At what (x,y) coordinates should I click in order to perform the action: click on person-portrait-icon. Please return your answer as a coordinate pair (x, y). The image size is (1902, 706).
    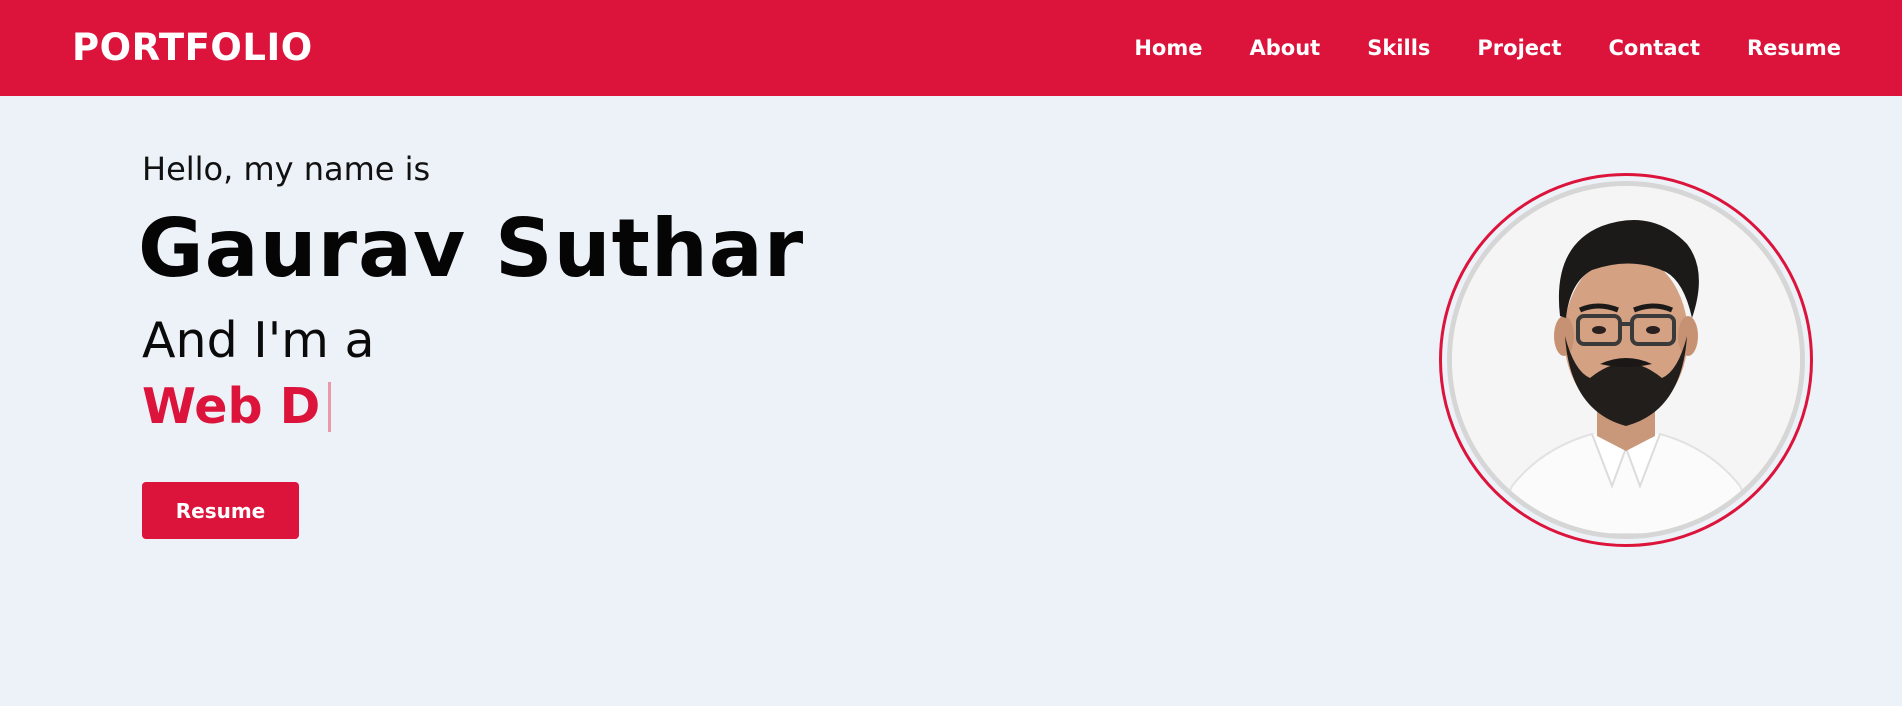
    Looking at the image, I should click on (1626, 360).